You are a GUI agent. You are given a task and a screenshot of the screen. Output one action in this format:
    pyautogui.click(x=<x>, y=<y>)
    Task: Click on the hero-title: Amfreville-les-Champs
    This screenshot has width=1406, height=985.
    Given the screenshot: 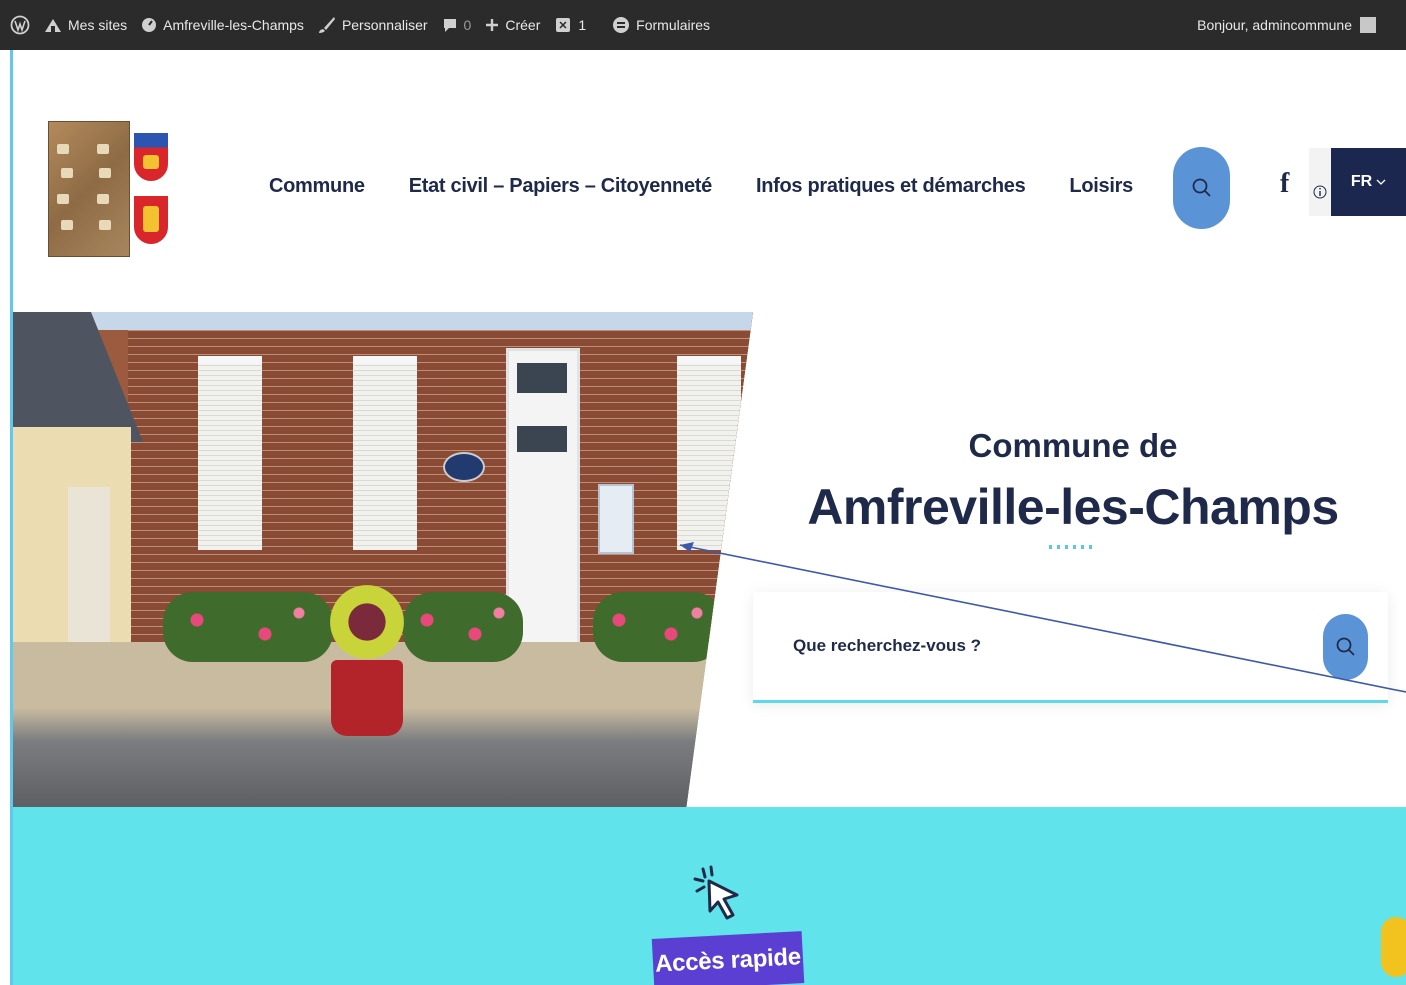 What is the action you would take?
    pyautogui.click(x=1073, y=507)
    